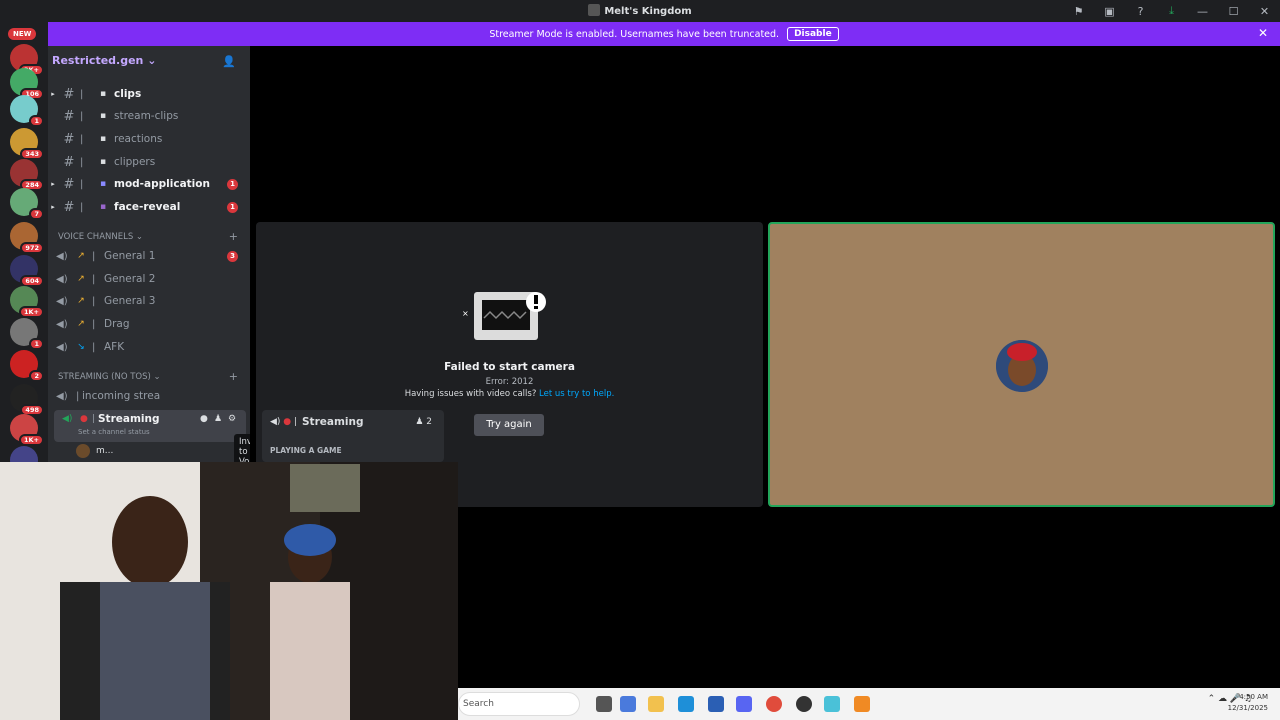 The width and height of the screenshot is (1280, 720). Describe the element at coordinates (640, 11) in the screenshot. I see `title-bar: Melt's Kingdom ⚑ ▣ ? ⤓ — ☐ ✕` at that location.